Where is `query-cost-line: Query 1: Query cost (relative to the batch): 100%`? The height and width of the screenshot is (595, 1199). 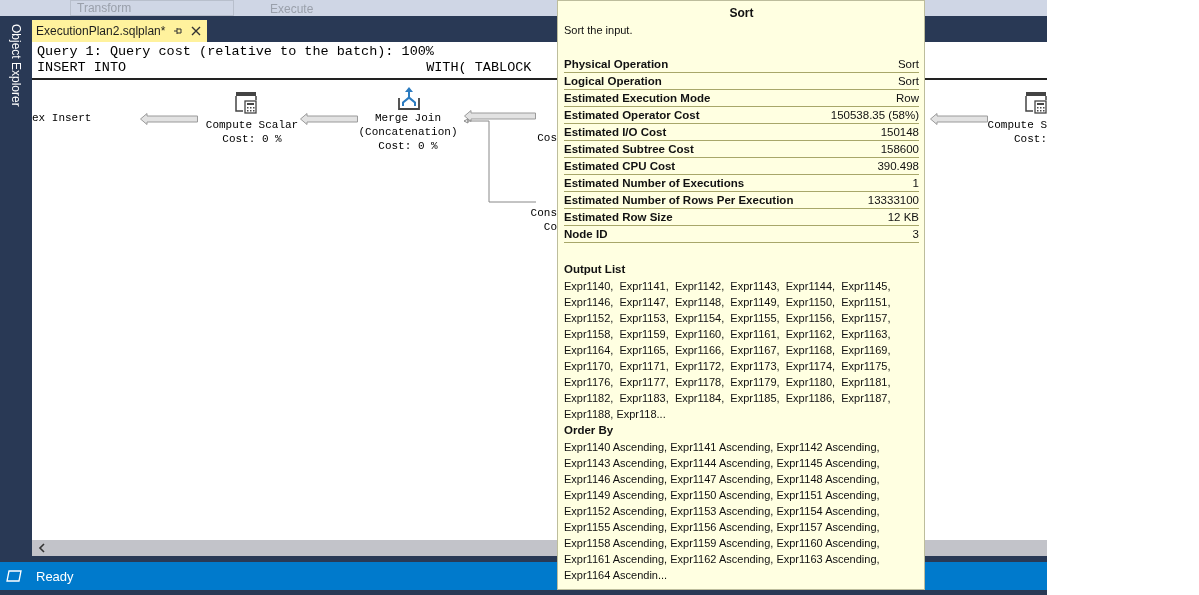 query-cost-line: Query 1: Query cost (relative to the batch): 100% is located at coordinates (236, 52).